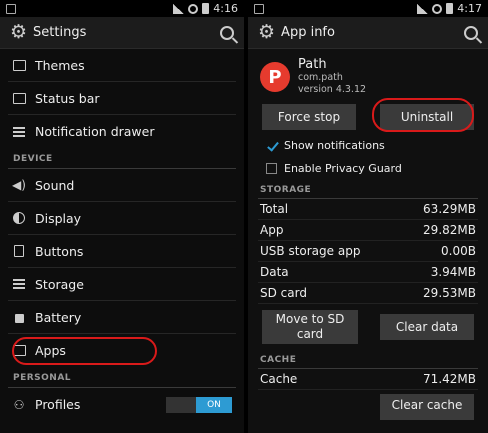 This screenshot has width=488, height=433. I want to click on toggle-on-label: ON, so click(214, 404).